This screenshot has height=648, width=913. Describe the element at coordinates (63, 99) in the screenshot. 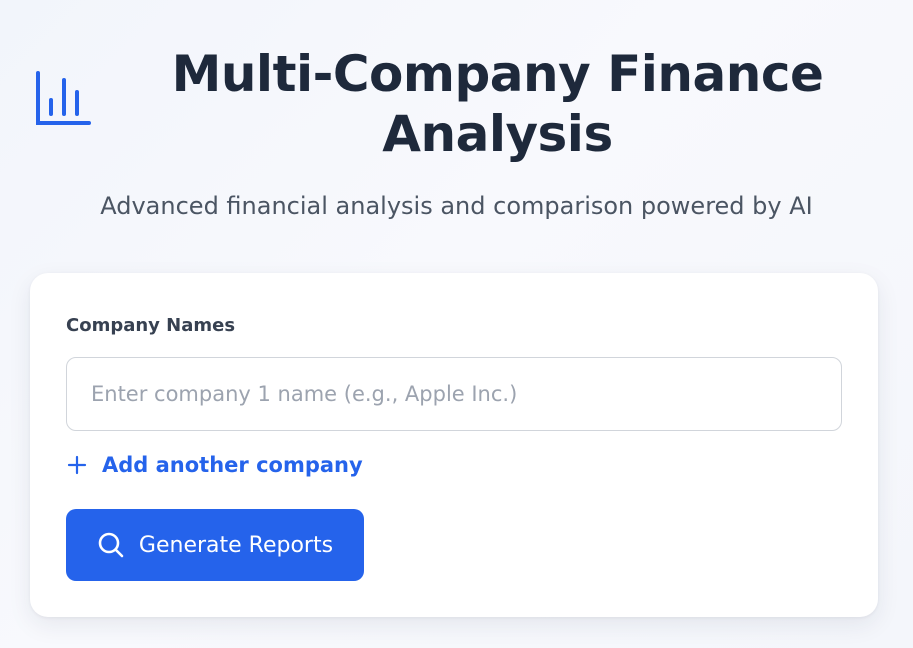

I see `bar-chart-icon` at that location.